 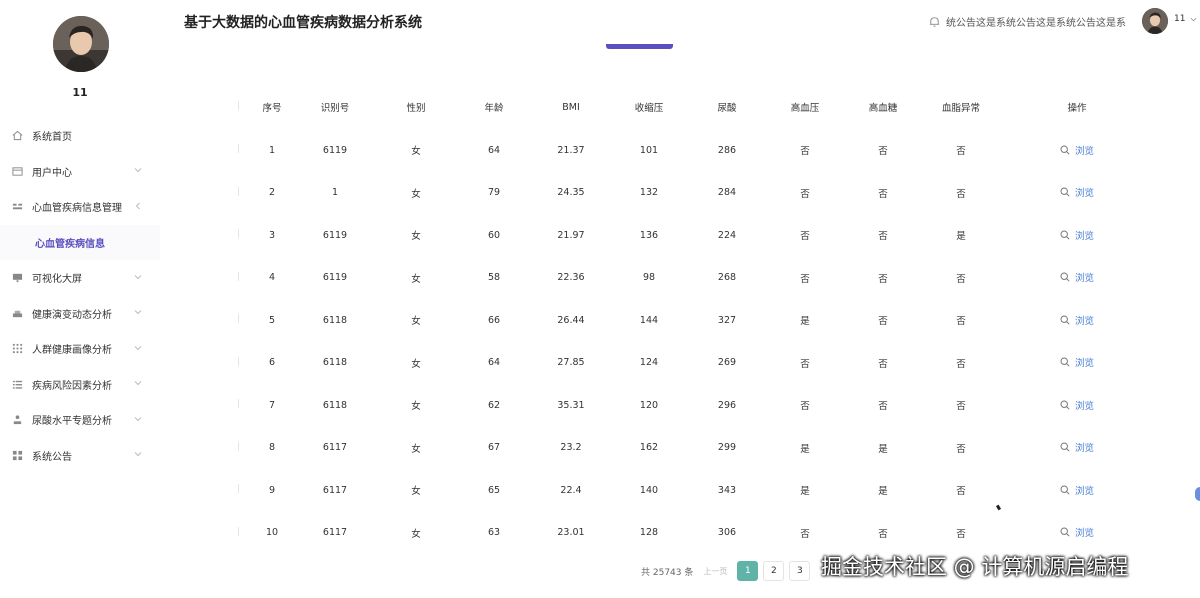 I want to click on table-cell: 101, so click(x=649, y=150).